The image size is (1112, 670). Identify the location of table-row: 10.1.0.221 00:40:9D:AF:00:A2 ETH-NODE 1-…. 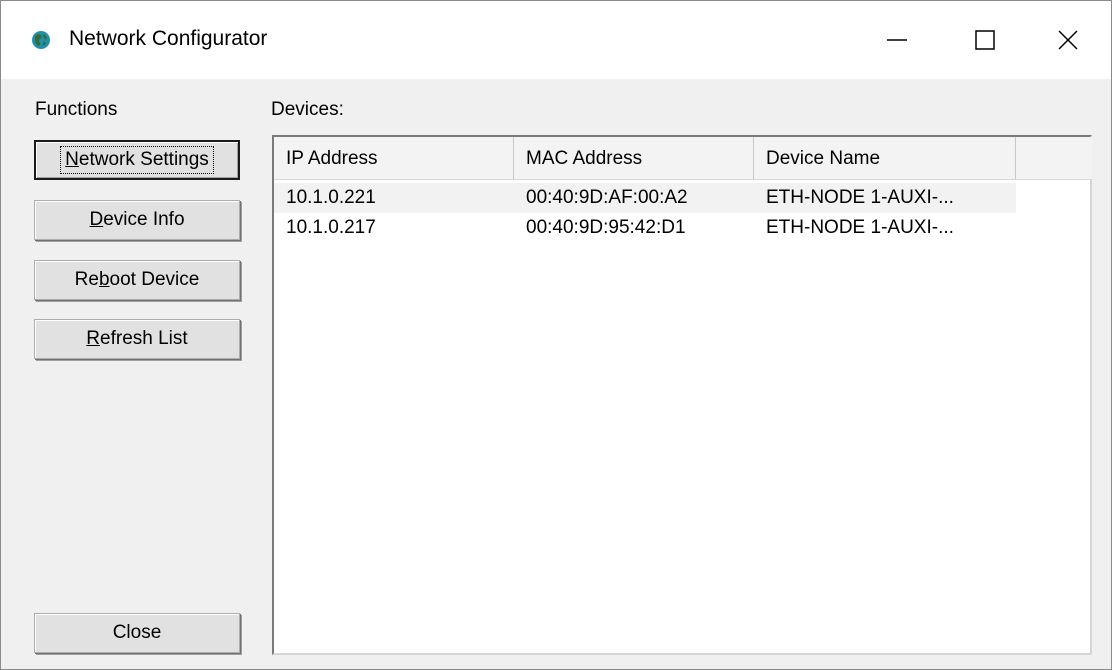
(645, 198).